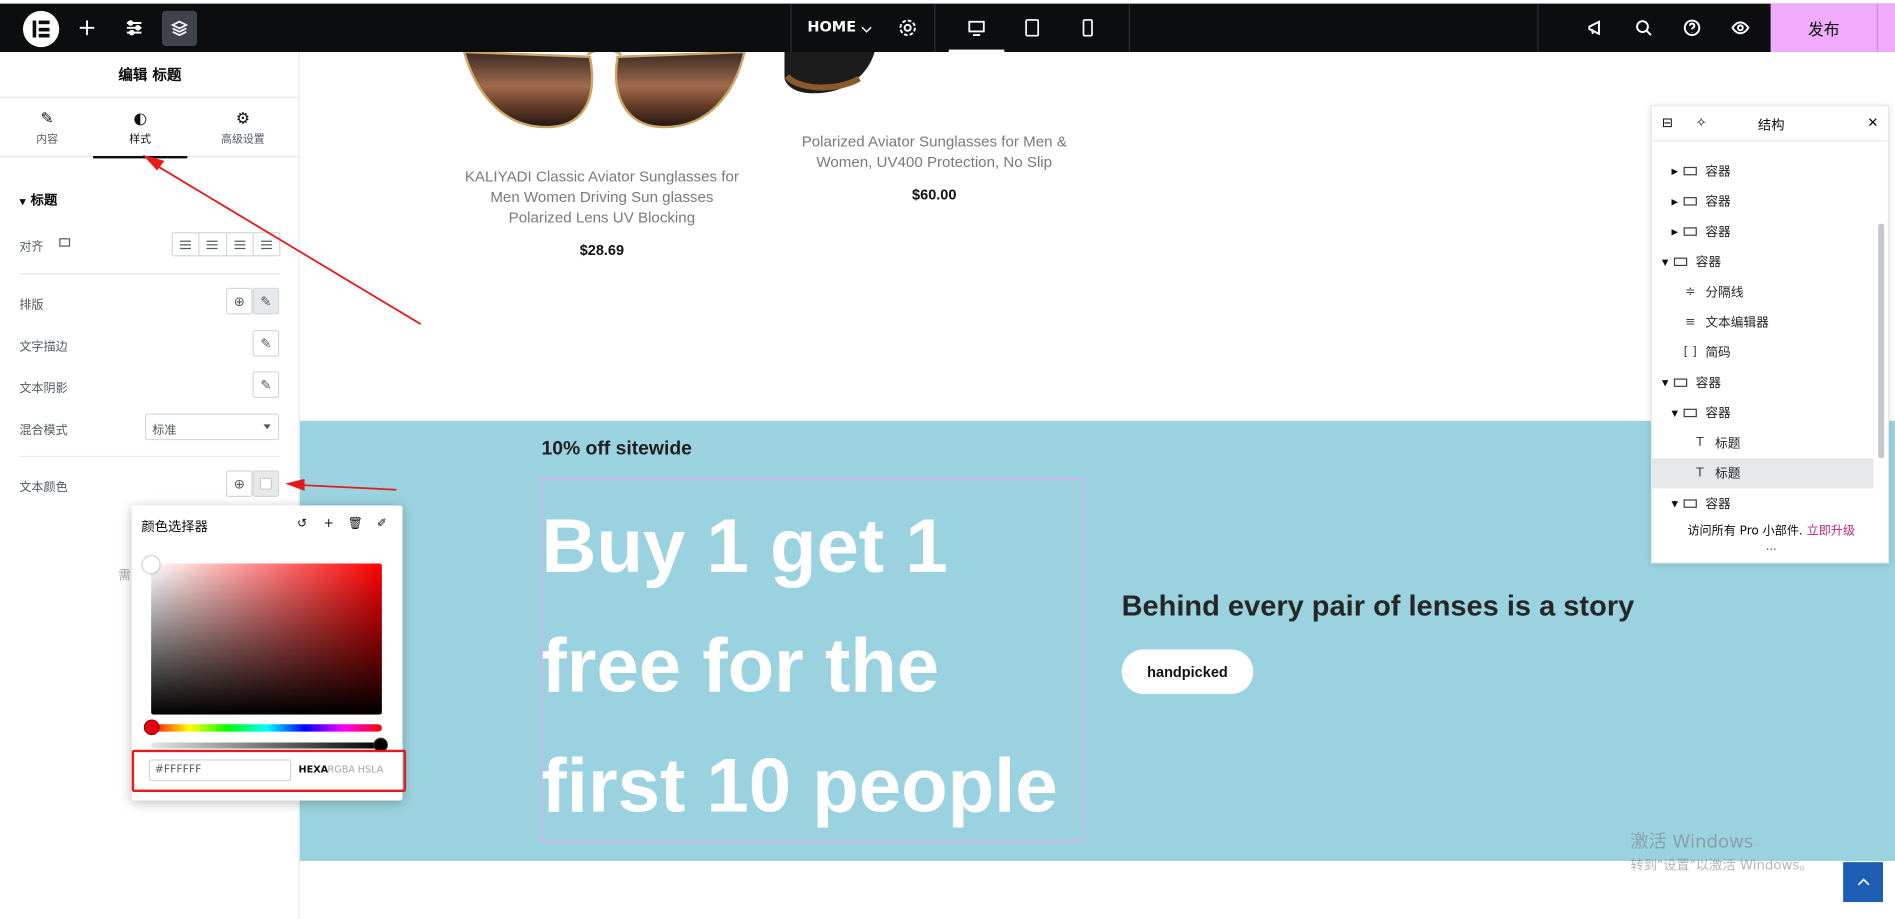 This screenshot has width=1895, height=919. Describe the element at coordinates (1881, 332) in the screenshot. I see `navigator-scrollbar` at that location.